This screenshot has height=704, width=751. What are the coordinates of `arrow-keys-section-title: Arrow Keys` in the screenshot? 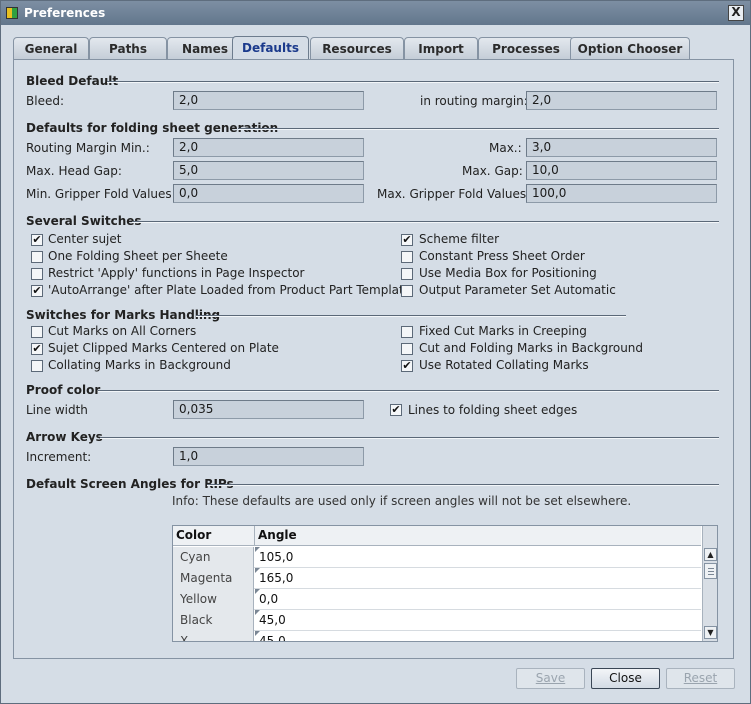 It's located at (64, 437).